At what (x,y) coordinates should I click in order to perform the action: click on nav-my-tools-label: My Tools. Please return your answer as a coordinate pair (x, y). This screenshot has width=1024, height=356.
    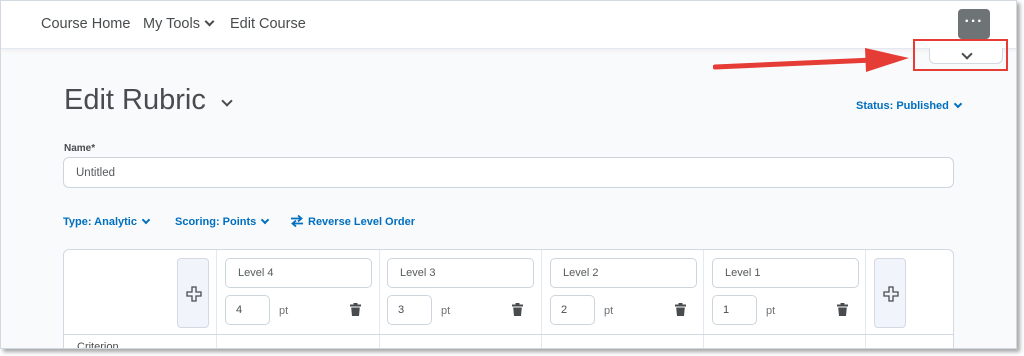
    Looking at the image, I should click on (171, 24).